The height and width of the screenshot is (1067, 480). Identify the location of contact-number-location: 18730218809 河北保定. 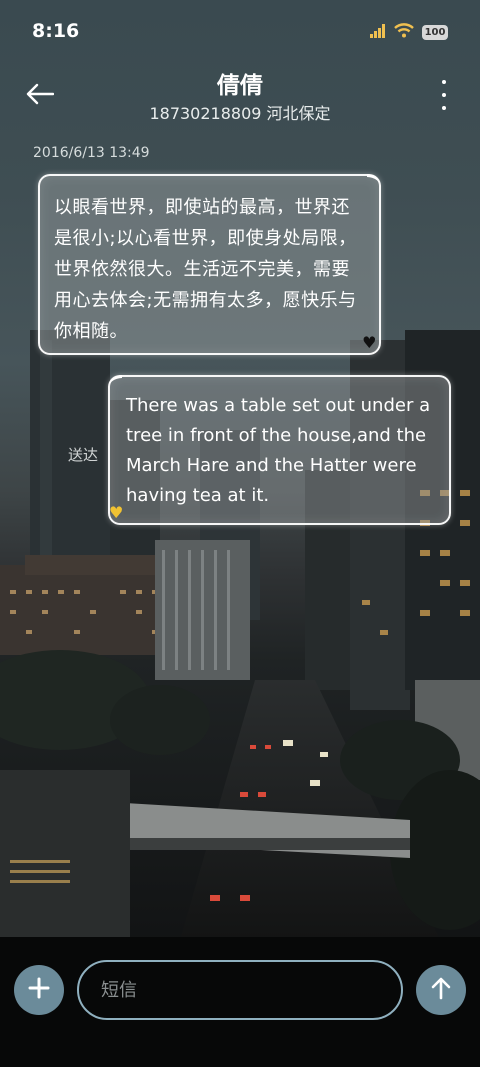
(240, 113).